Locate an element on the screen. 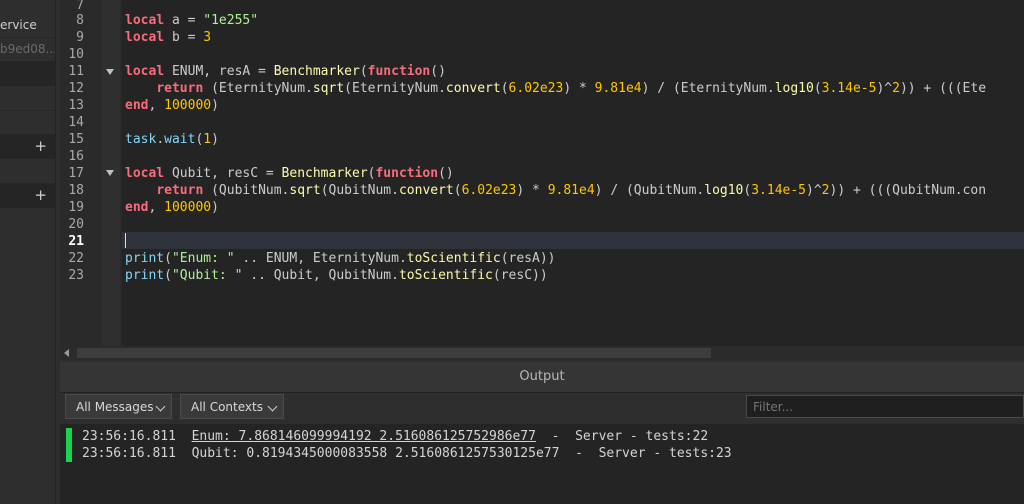 Image resolution: width=1024 pixels, height=504 pixels. line-number: 9 is located at coordinates (80, 37).